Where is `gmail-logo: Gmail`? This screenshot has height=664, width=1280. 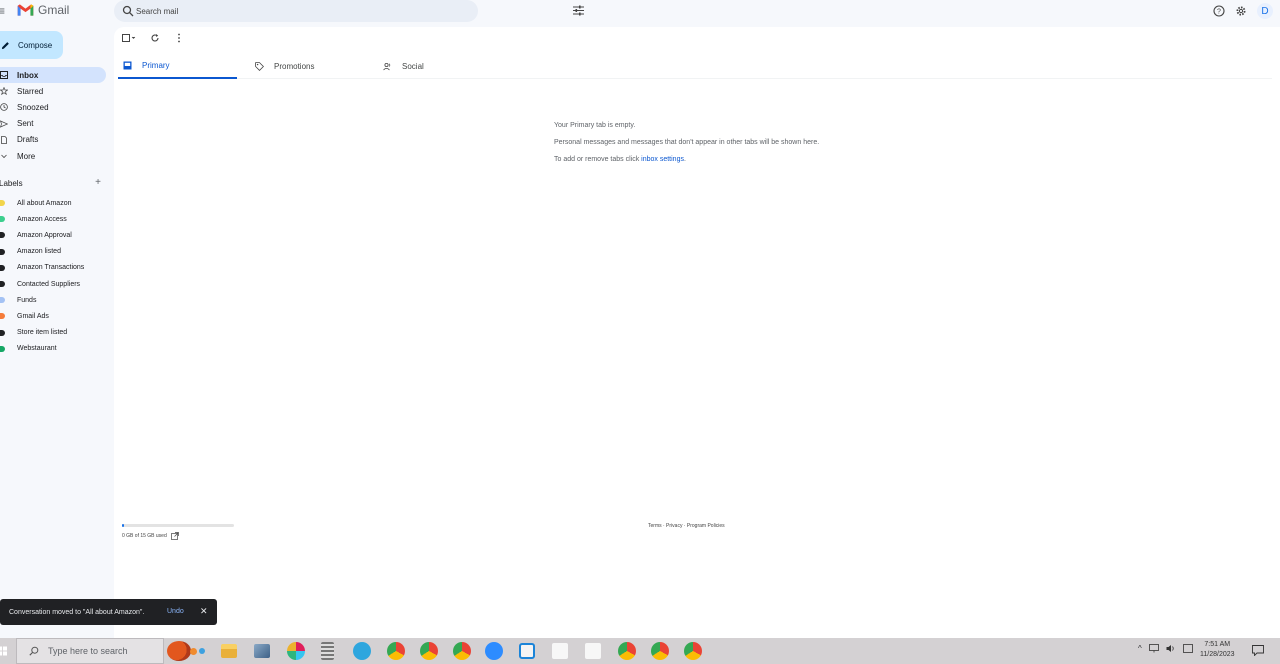 gmail-logo: Gmail is located at coordinates (43, 10).